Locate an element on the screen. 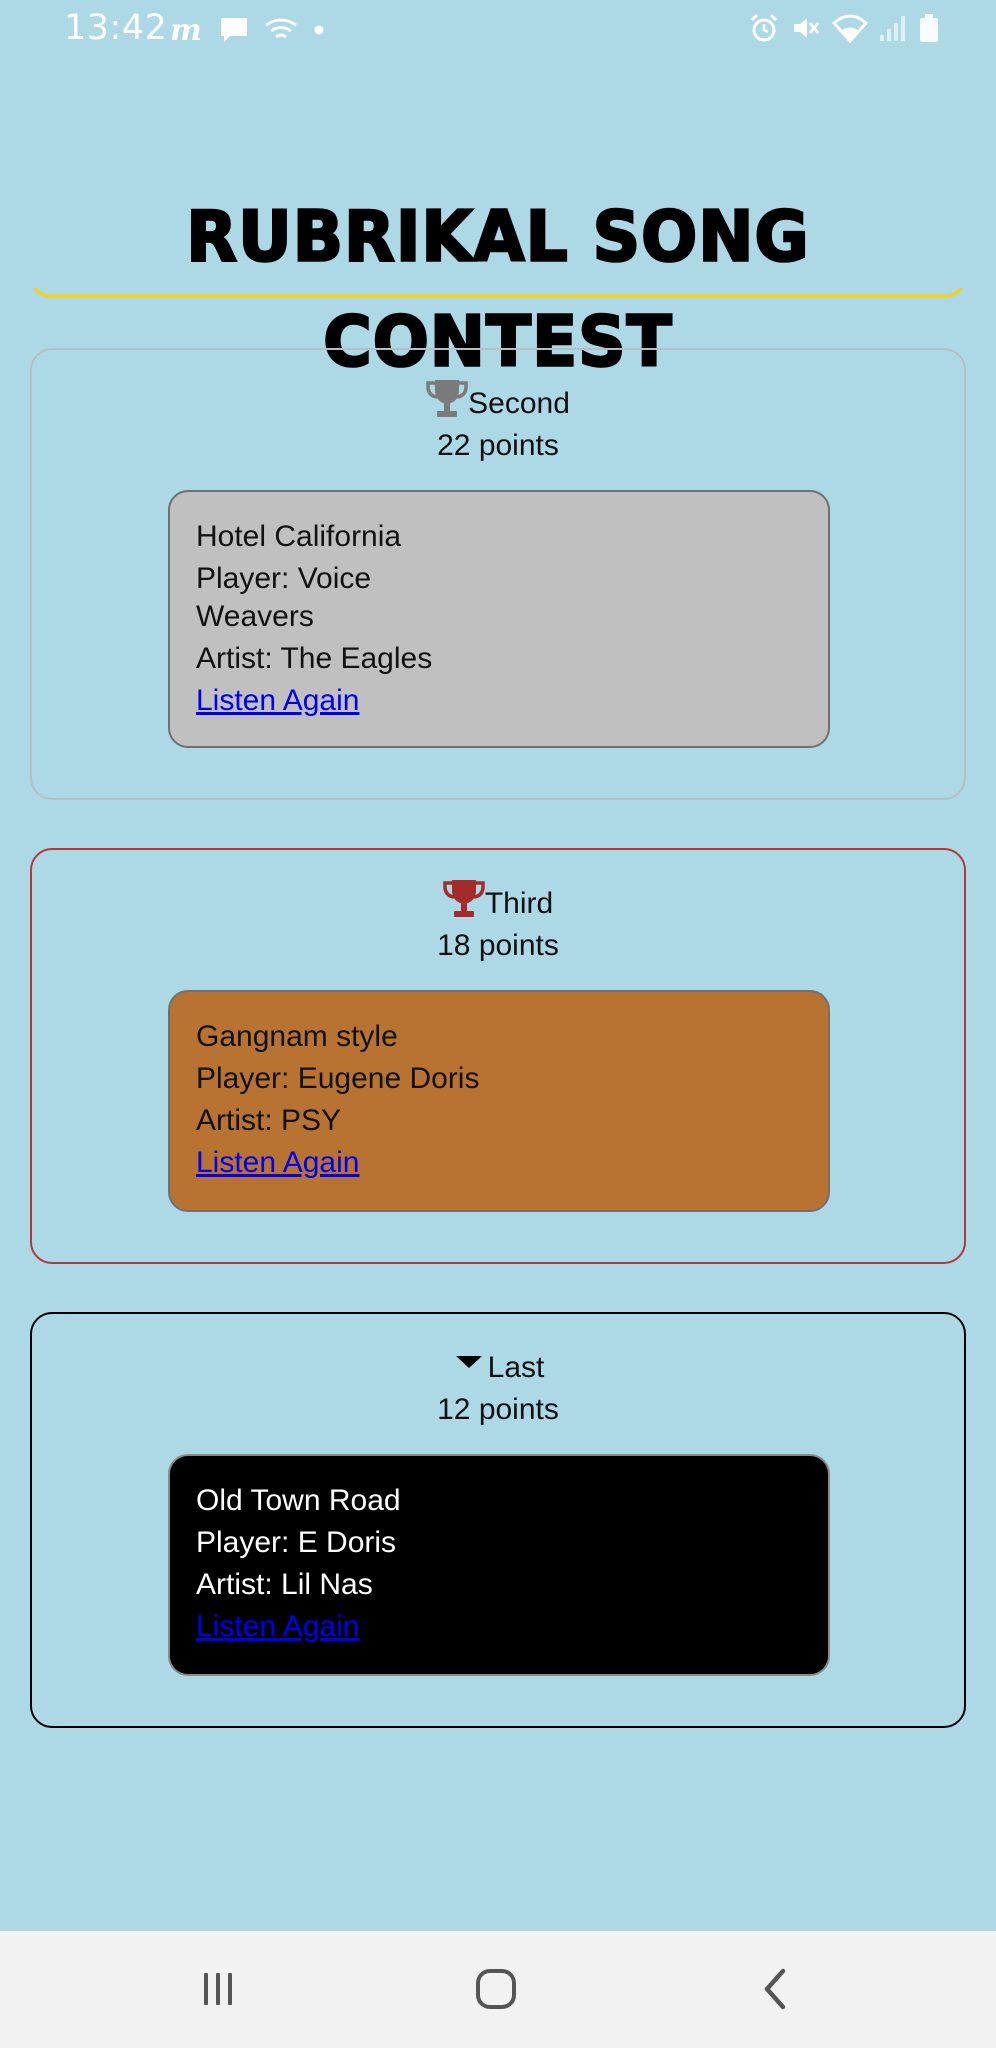 This screenshot has height=2048, width=996. back-button is located at coordinates (776, 1991).